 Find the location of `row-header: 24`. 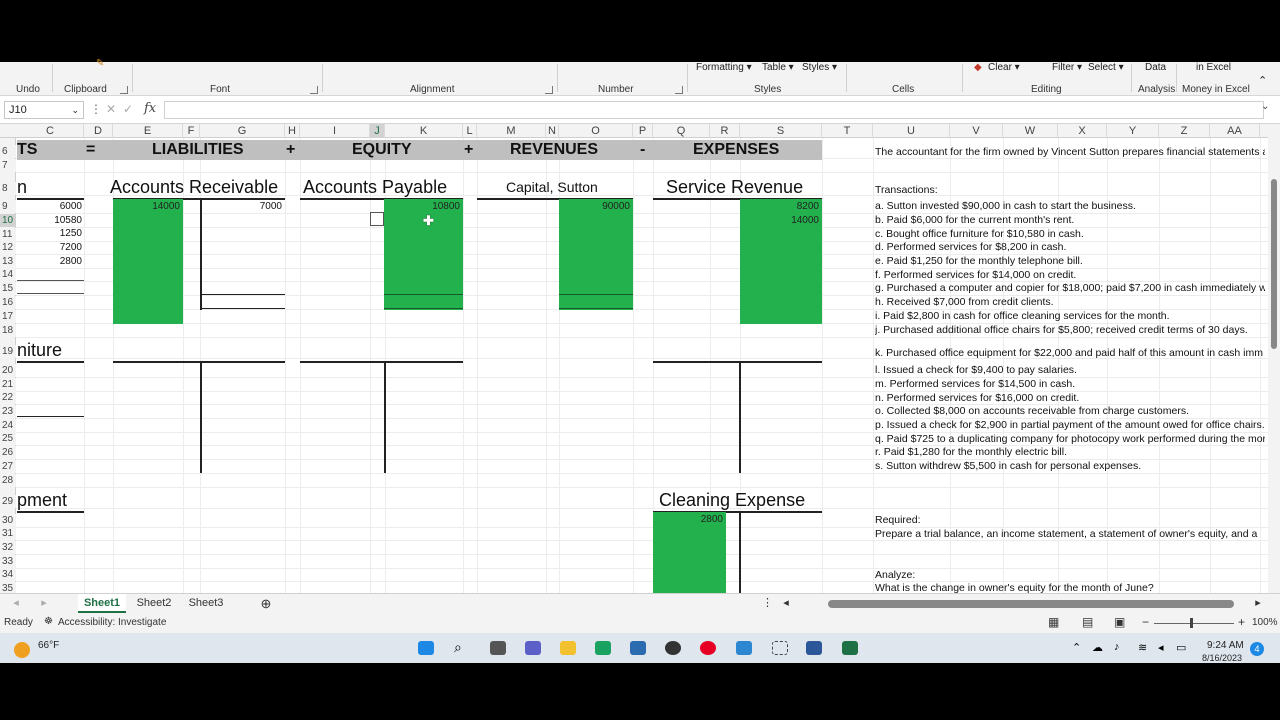

row-header: 24 is located at coordinates (8, 425).